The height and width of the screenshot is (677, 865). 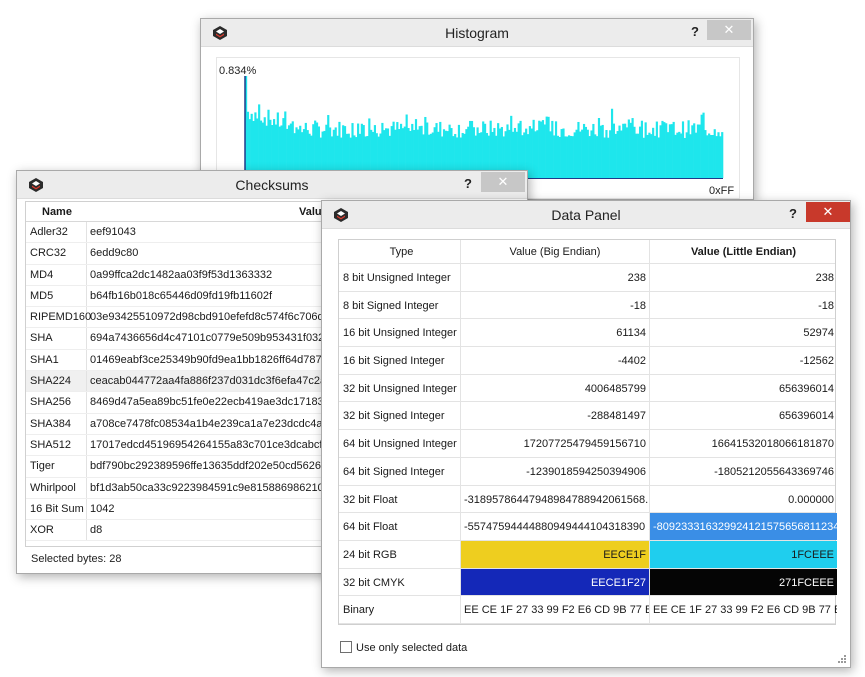 I want to click on data-type-label: 8 bit Signed Integer, so click(x=400, y=305).